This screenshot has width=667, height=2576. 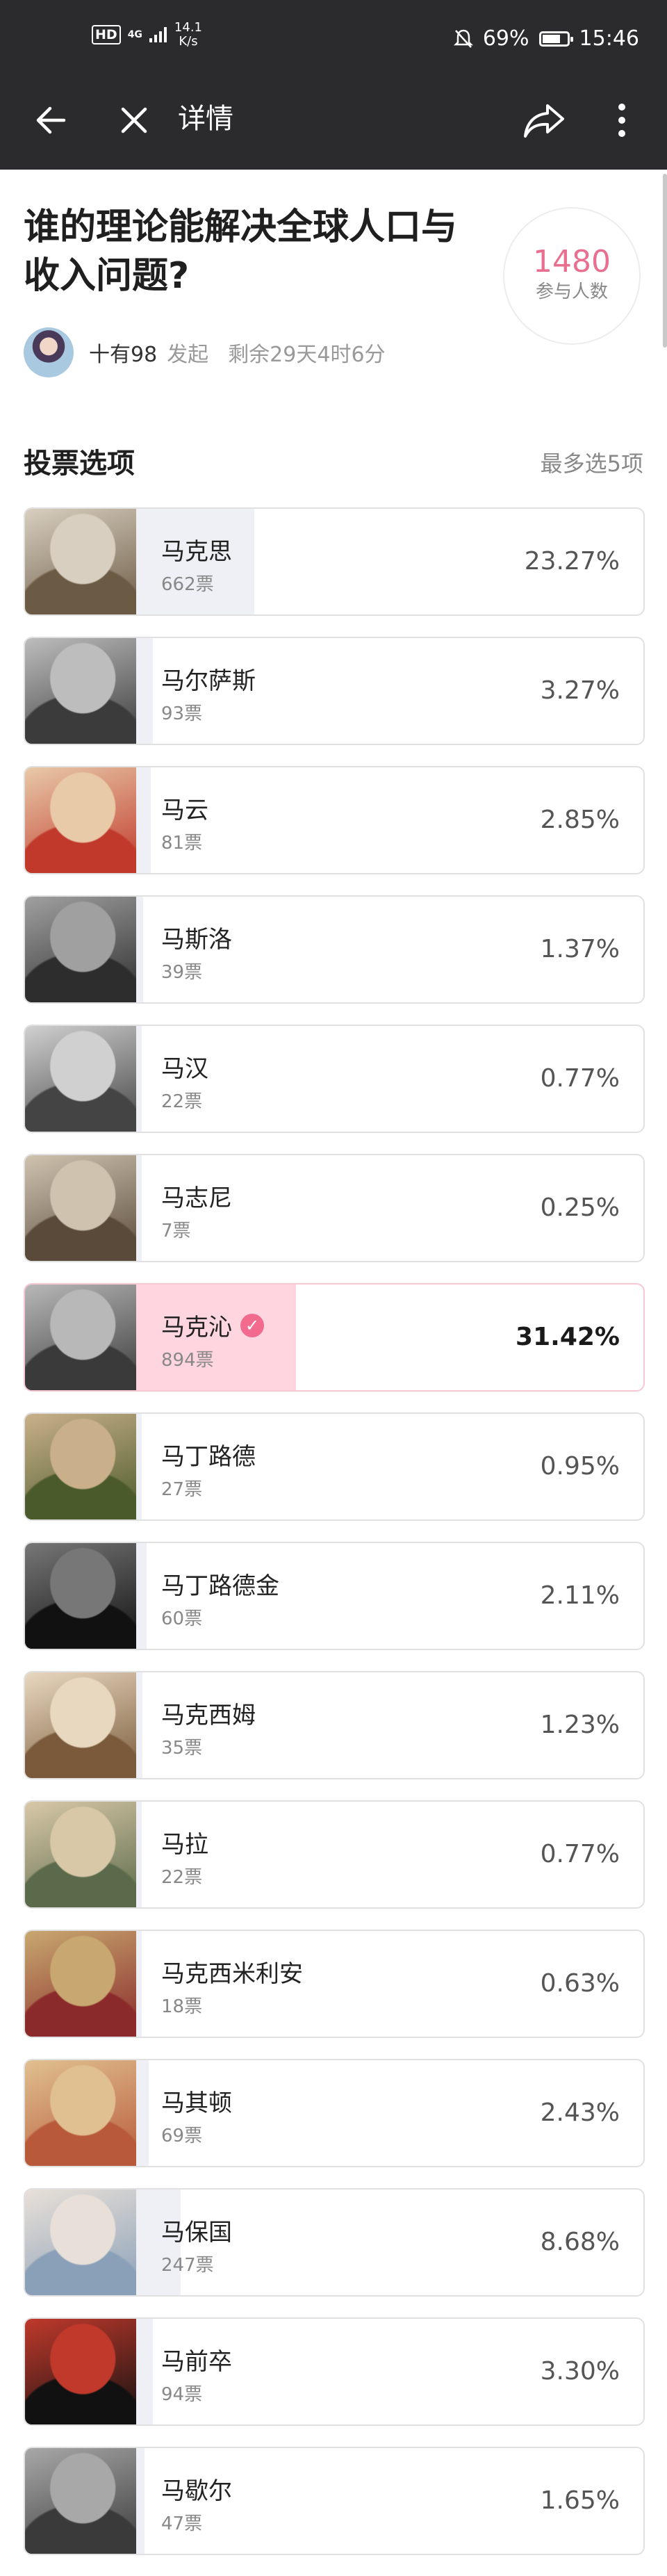 I want to click on vote-option: 马克西姆 35票 1.23%, so click(x=335, y=1725).